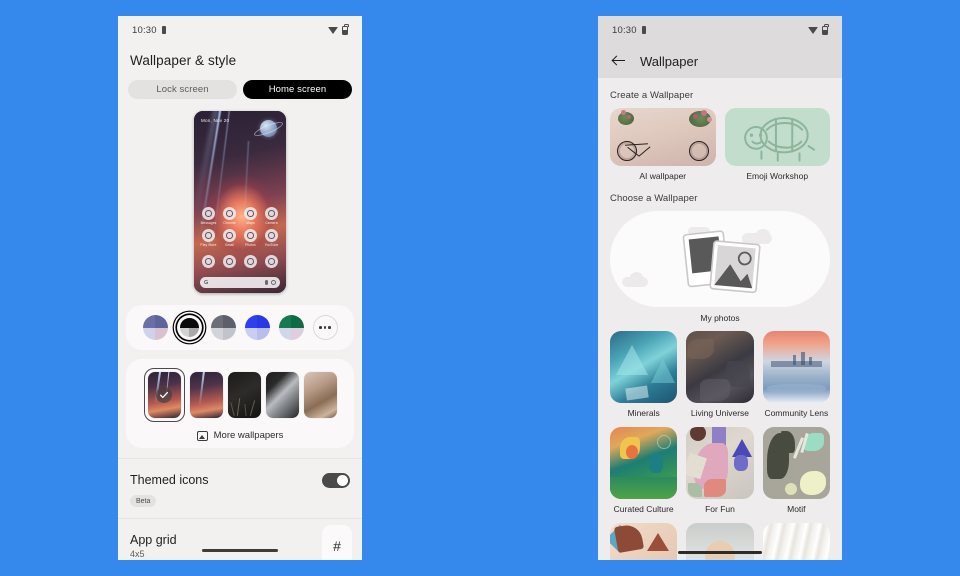  What do you see at coordinates (297, 89) in the screenshot?
I see `tab-home-screen: Home screen` at bounding box center [297, 89].